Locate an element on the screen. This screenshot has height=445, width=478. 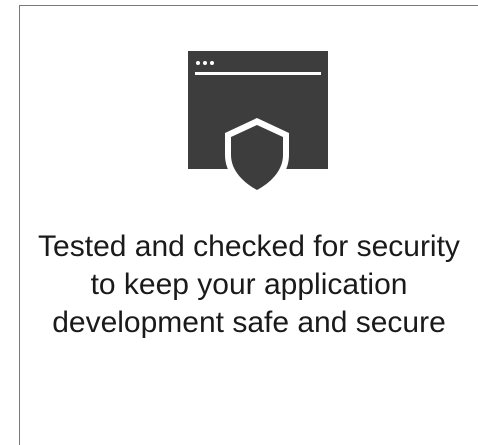
caption-line-1: Tested and checked for security is located at coordinates (249, 246).